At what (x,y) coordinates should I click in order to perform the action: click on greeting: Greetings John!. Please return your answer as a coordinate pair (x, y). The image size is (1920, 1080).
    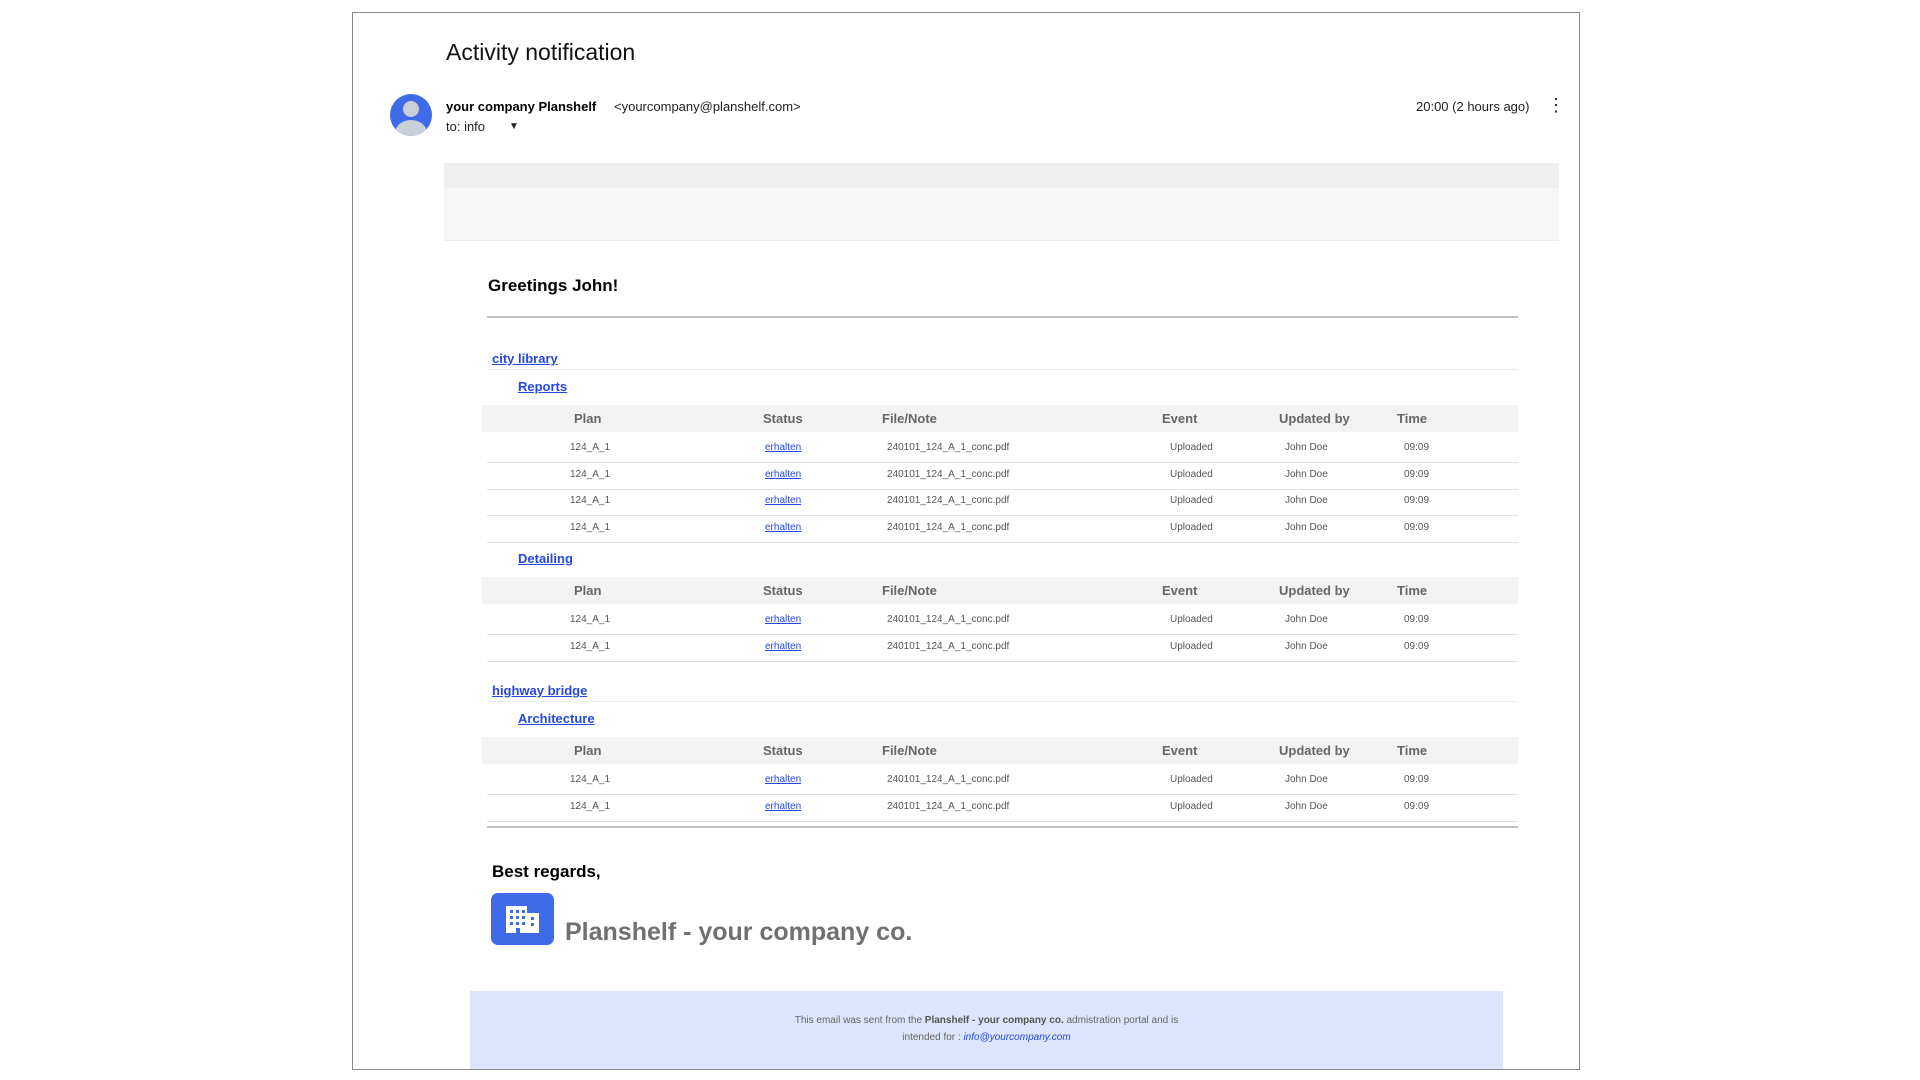
    Looking at the image, I should click on (553, 285).